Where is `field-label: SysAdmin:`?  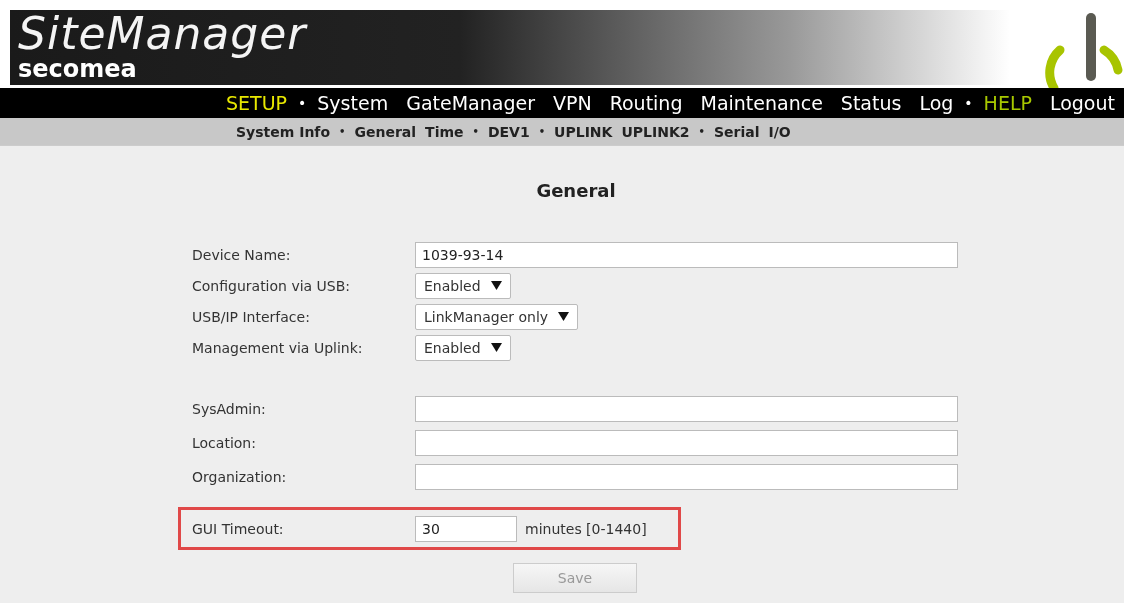
field-label: SysAdmin: is located at coordinates (229, 409).